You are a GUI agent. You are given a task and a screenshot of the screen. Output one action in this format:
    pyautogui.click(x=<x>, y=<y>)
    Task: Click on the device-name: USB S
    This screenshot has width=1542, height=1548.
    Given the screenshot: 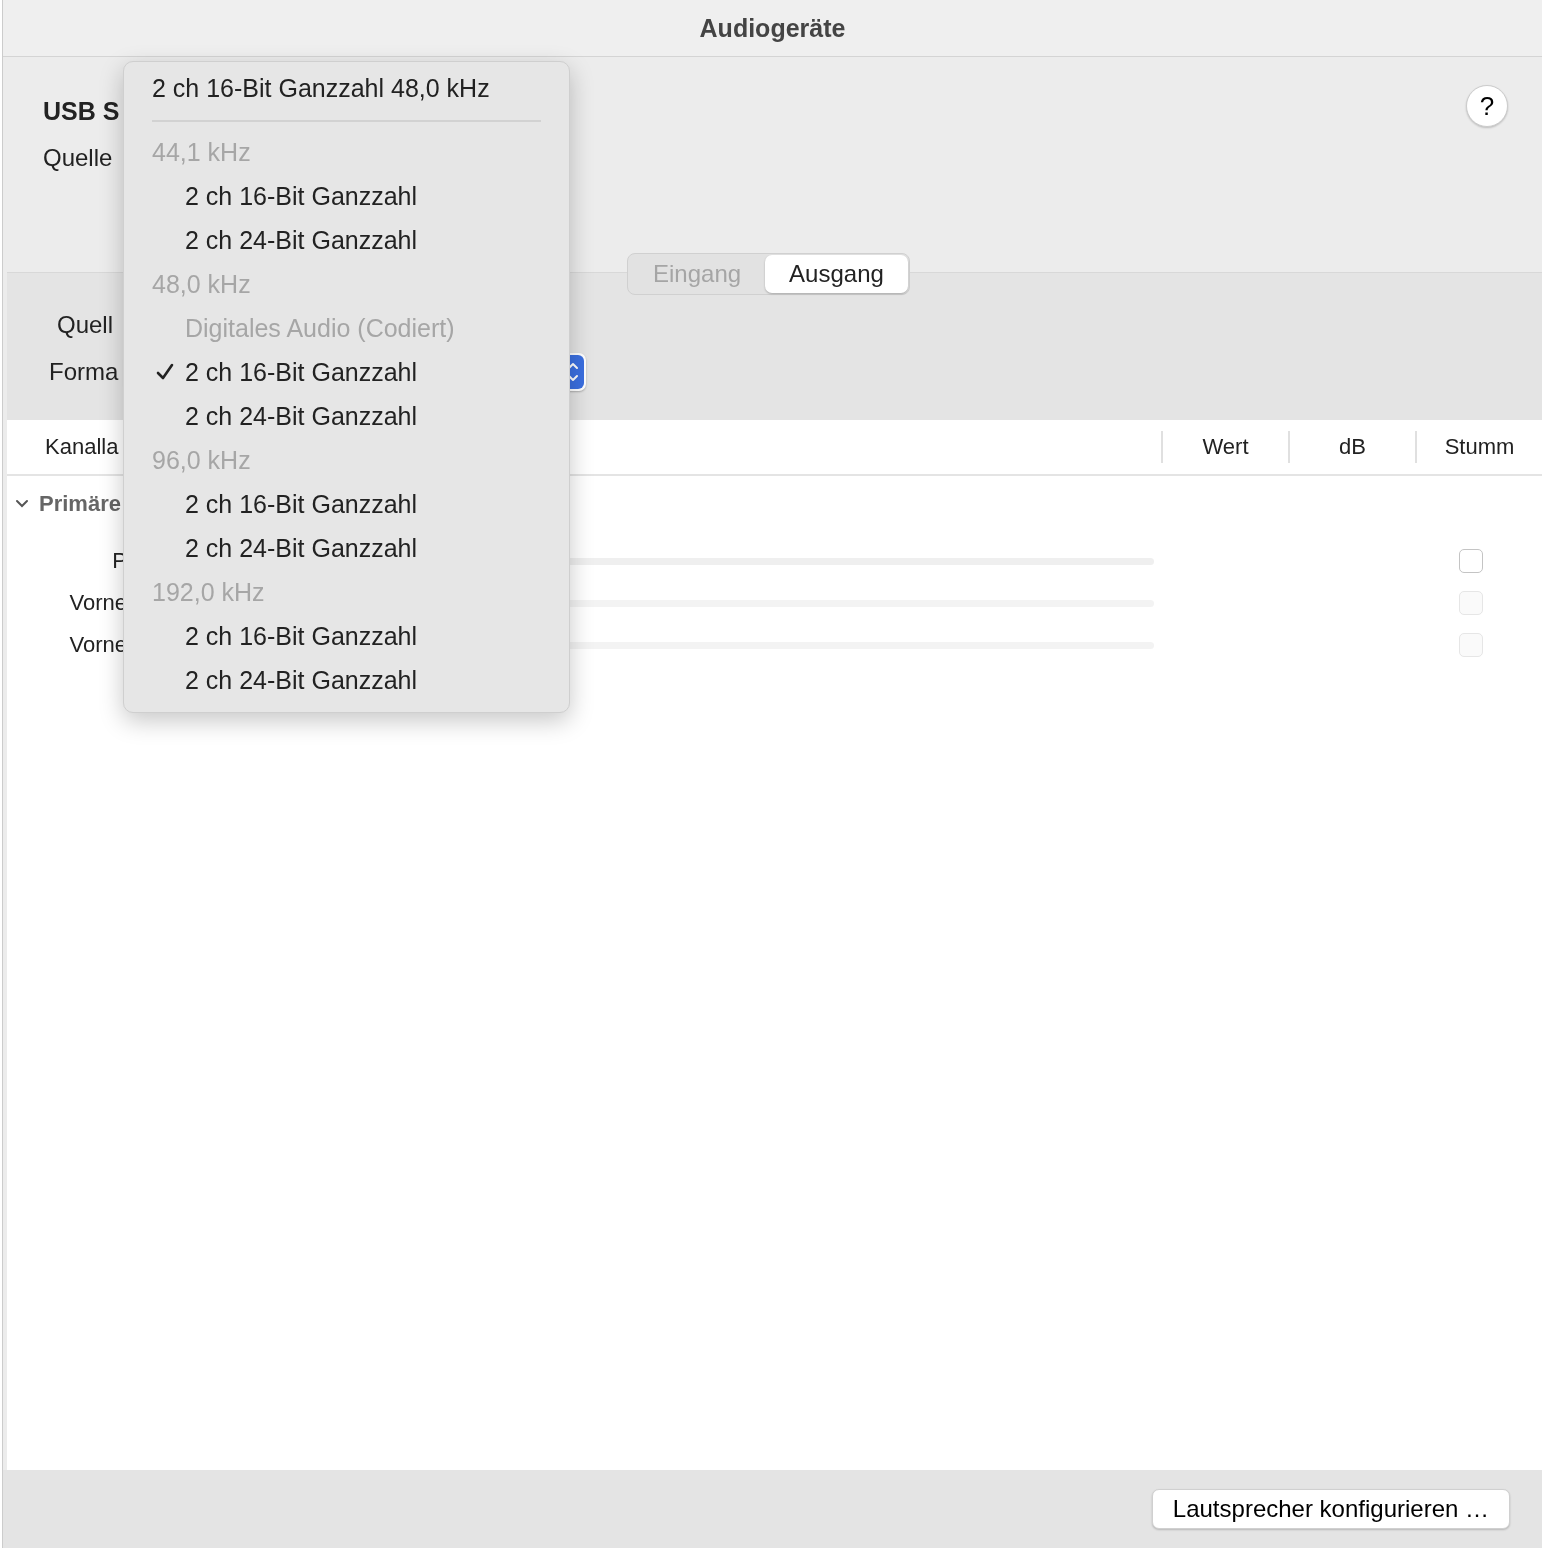 What is the action you would take?
    pyautogui.click(x=81, y=111)
    